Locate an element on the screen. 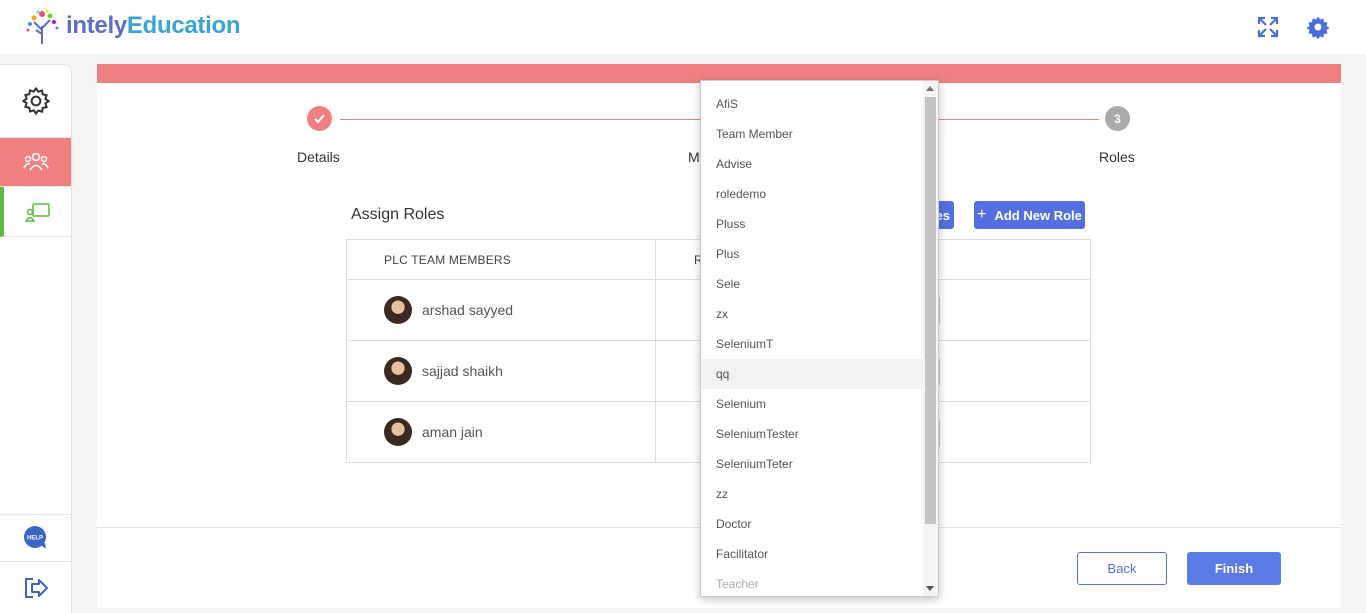 The height and width of the screenshot is (613, 1366). presentation-icon is located at coordinates (37, 212).